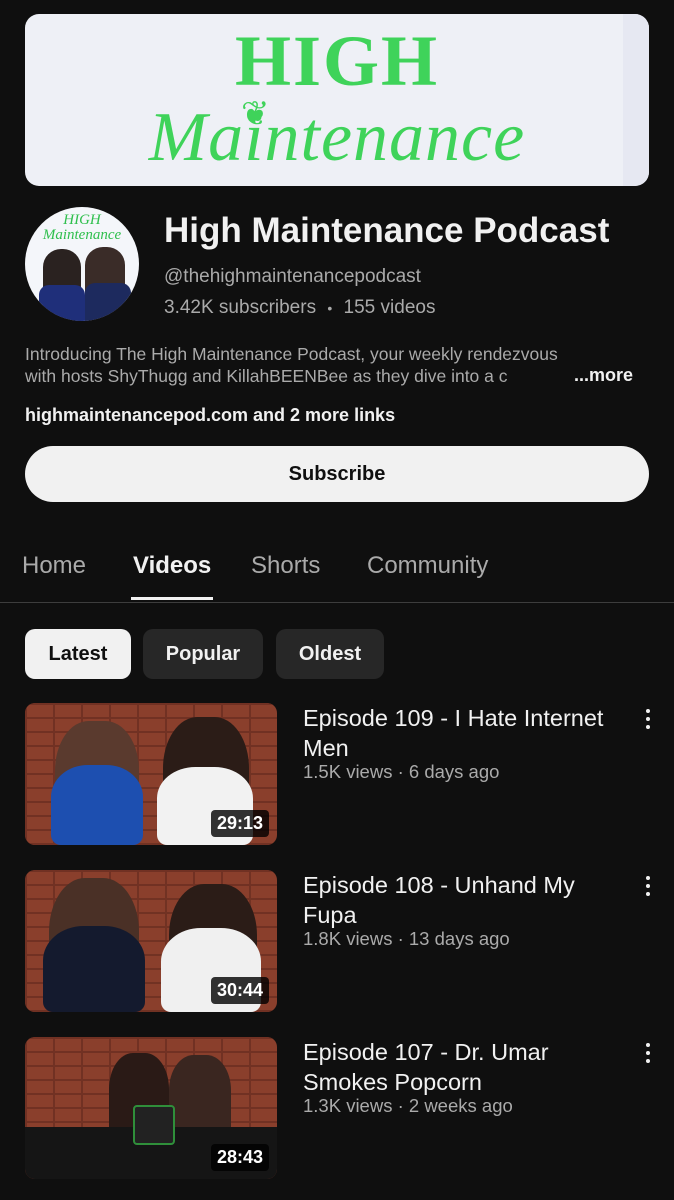 The image size is (674, 1200). What do you see at coordinates (406, 938) in the screenshot?
I see `video-meta: 1.8K views · 13 days ago` at bounding box center [406, 938].